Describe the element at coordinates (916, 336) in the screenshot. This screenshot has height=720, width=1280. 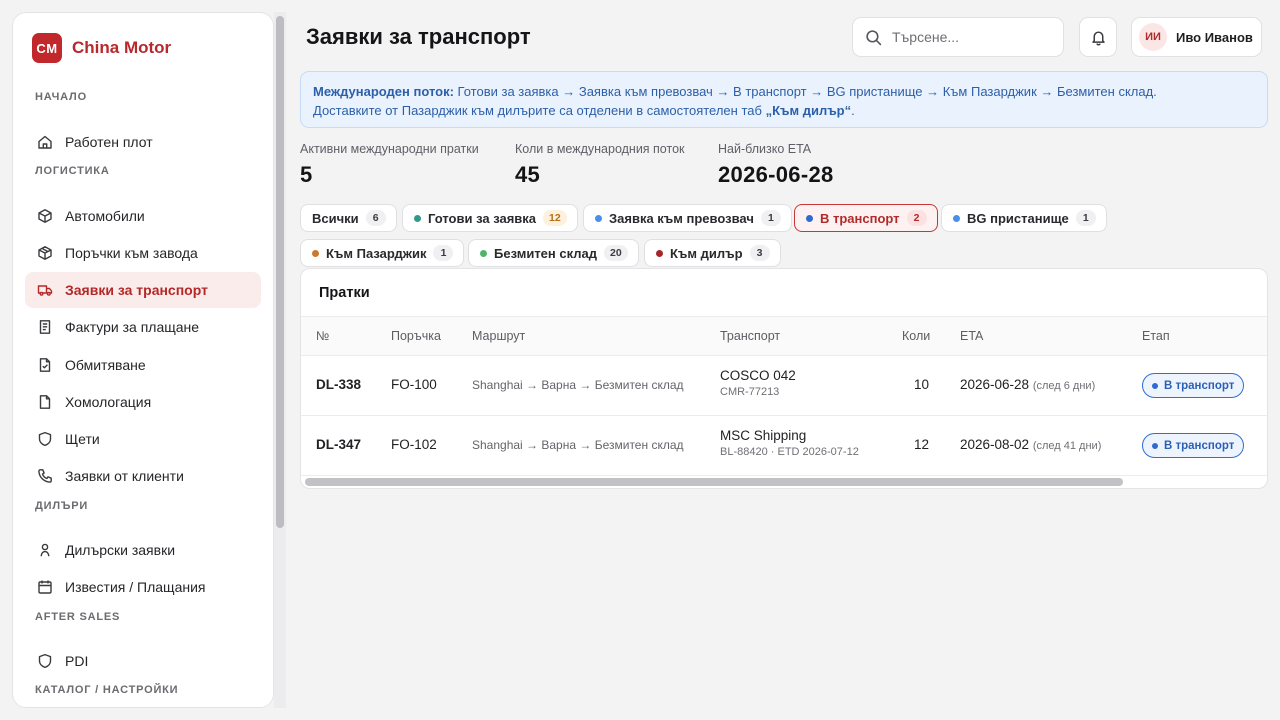
I see `column-header: Коли` at that location.